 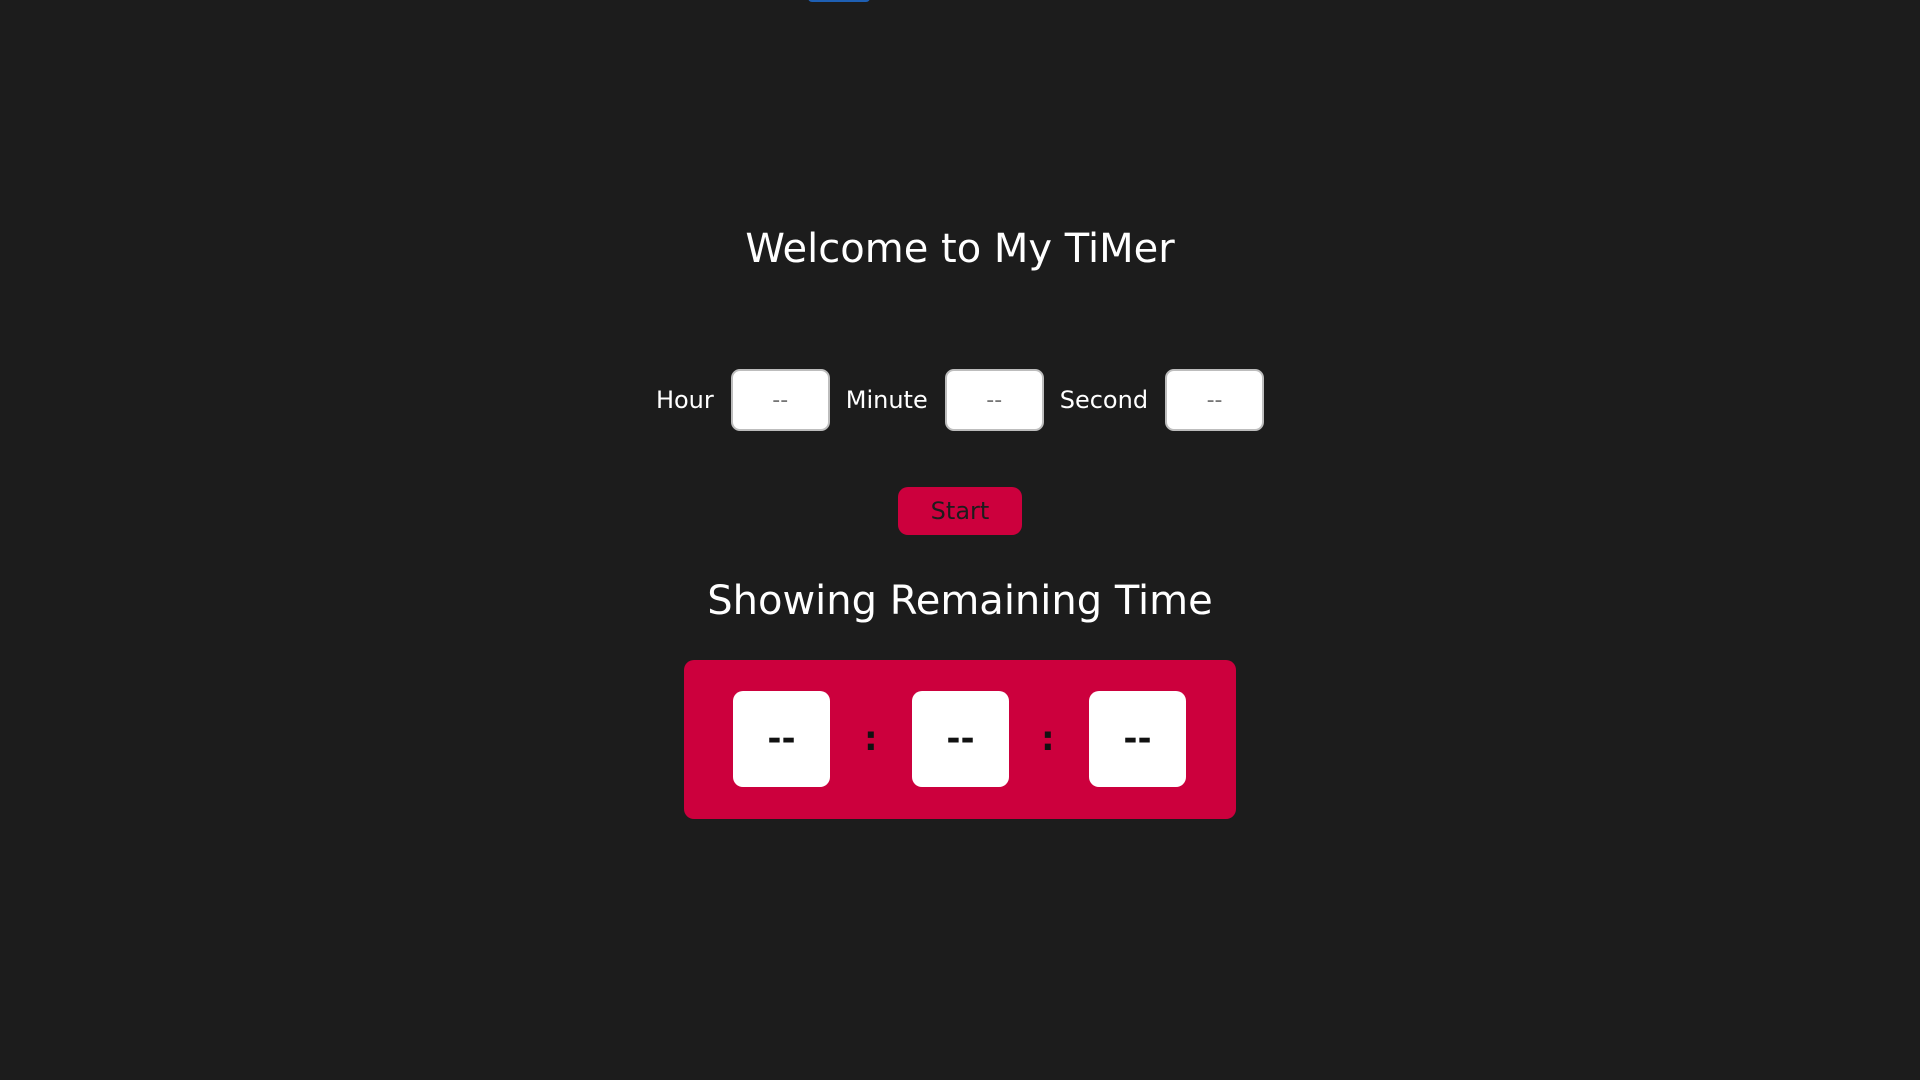 I want to click on minute-label: Minute, so click(x=886, y=400).